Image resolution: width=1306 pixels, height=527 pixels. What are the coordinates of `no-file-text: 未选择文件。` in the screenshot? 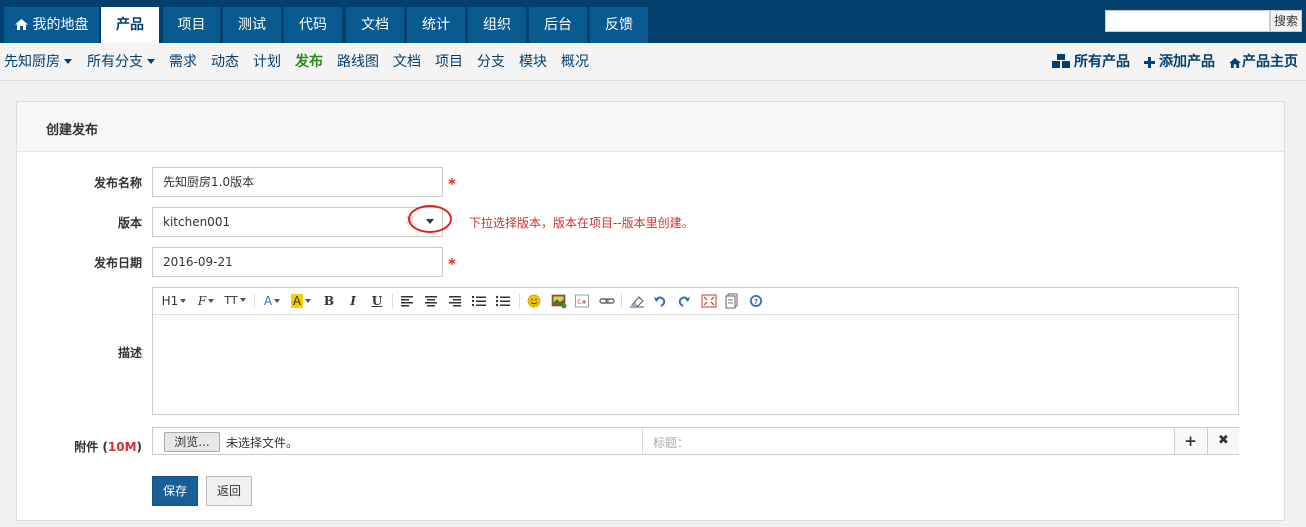 It's located at (262, 443).